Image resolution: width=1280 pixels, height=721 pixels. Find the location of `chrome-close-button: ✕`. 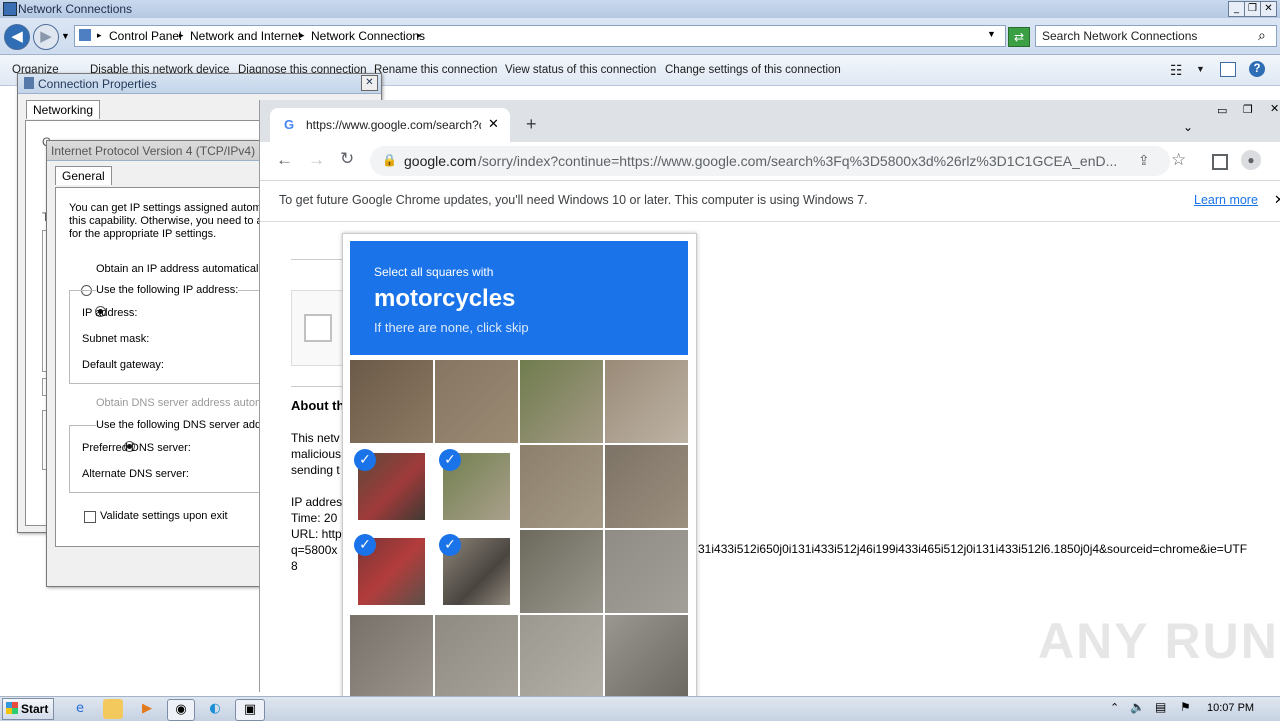

chrome-close-button: ✕ is located at coordinates (1274, 108).